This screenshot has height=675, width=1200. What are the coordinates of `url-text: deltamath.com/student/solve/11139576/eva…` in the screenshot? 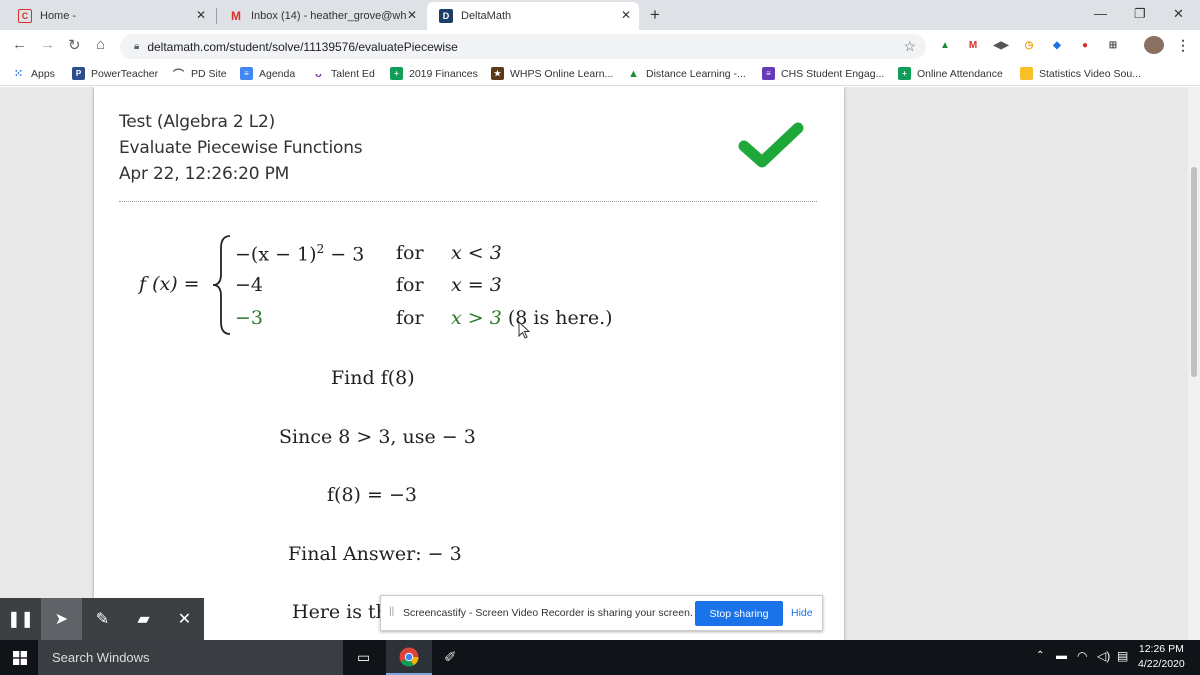 It's located at (302, 46).